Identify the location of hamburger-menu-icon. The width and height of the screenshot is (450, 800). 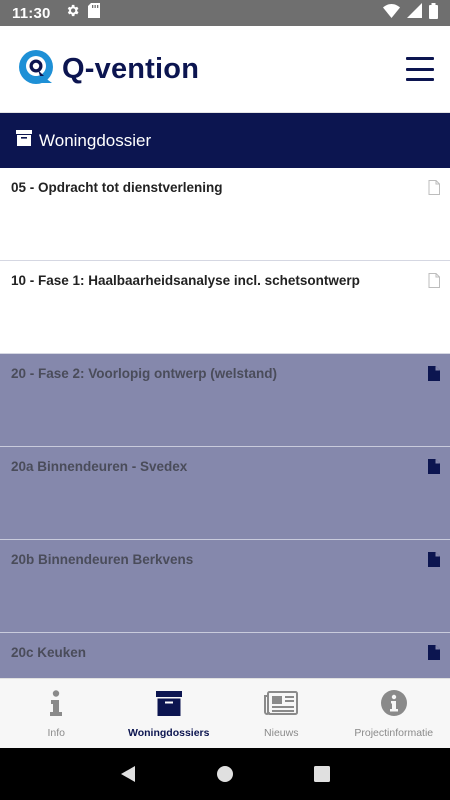
(420, 69).